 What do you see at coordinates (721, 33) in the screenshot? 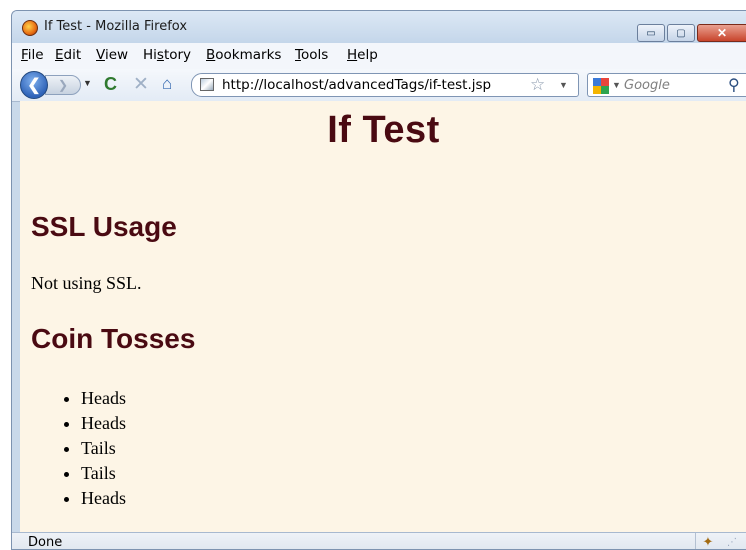
I see `close-button: ✕` at bounding box center [721, 33].